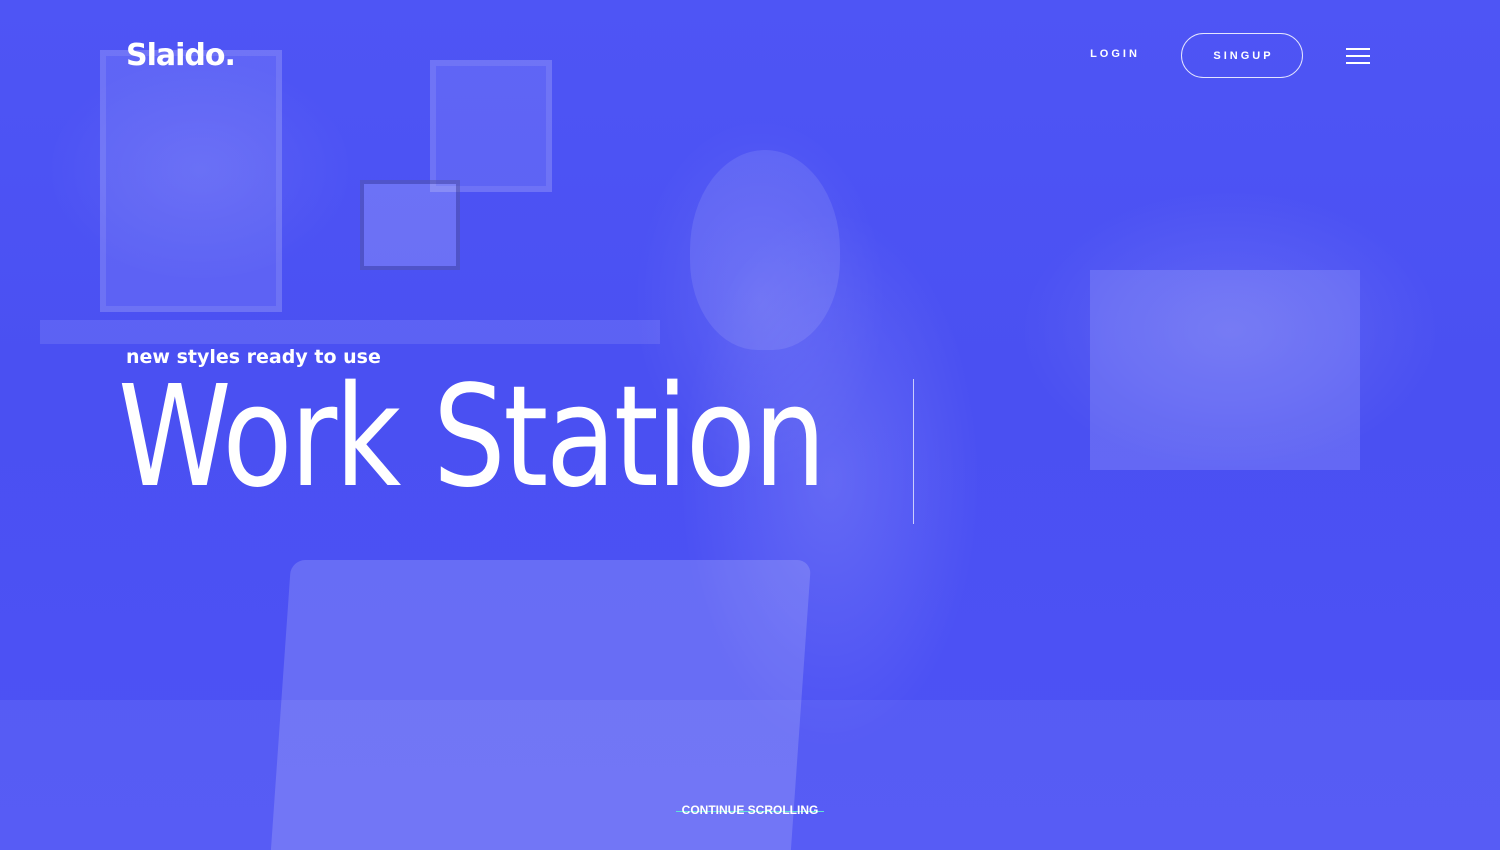 This screenshot has width=1500, height=850. What do you see at coordinates (1358, 49) in the screenshot?
I see `menu-bar-top` at bounding box center [1358, 49].